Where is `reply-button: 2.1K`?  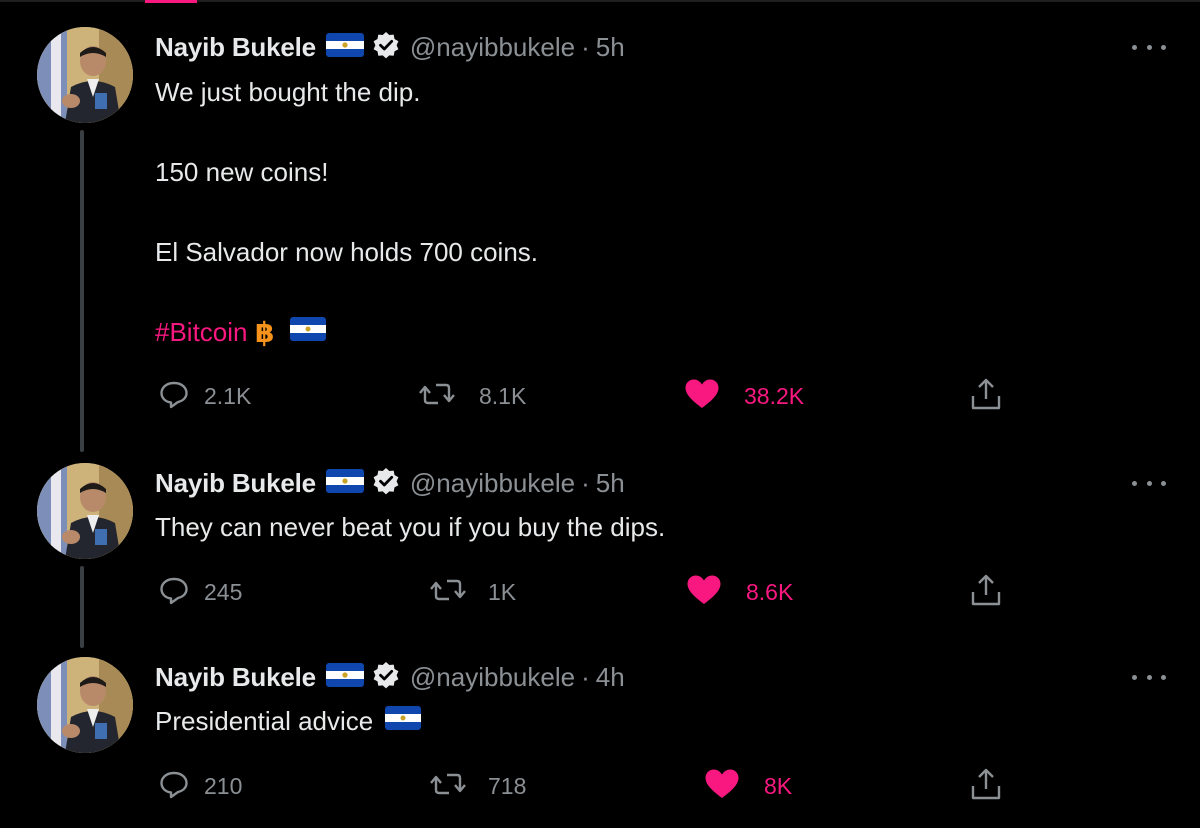 reply-button: 2.1K is located at coordinates (204, 396).